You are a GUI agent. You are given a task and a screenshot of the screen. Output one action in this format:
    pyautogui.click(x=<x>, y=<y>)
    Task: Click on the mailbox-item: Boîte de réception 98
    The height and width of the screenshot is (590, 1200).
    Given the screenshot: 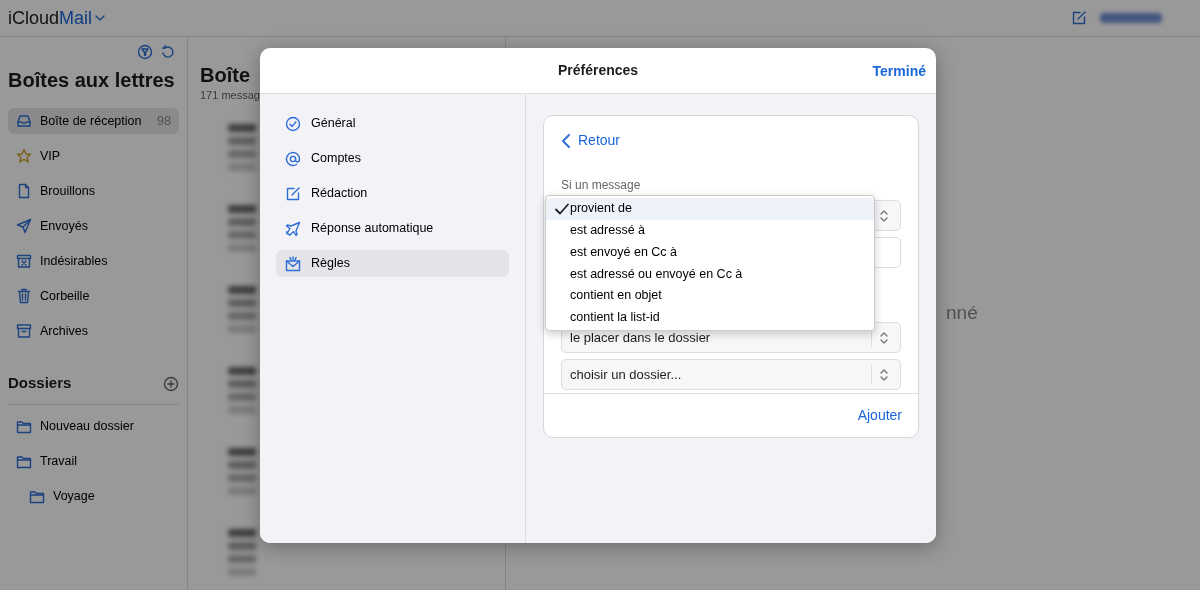 What is the action you would take?
    pyautogui.click(x=93, y=121)
    